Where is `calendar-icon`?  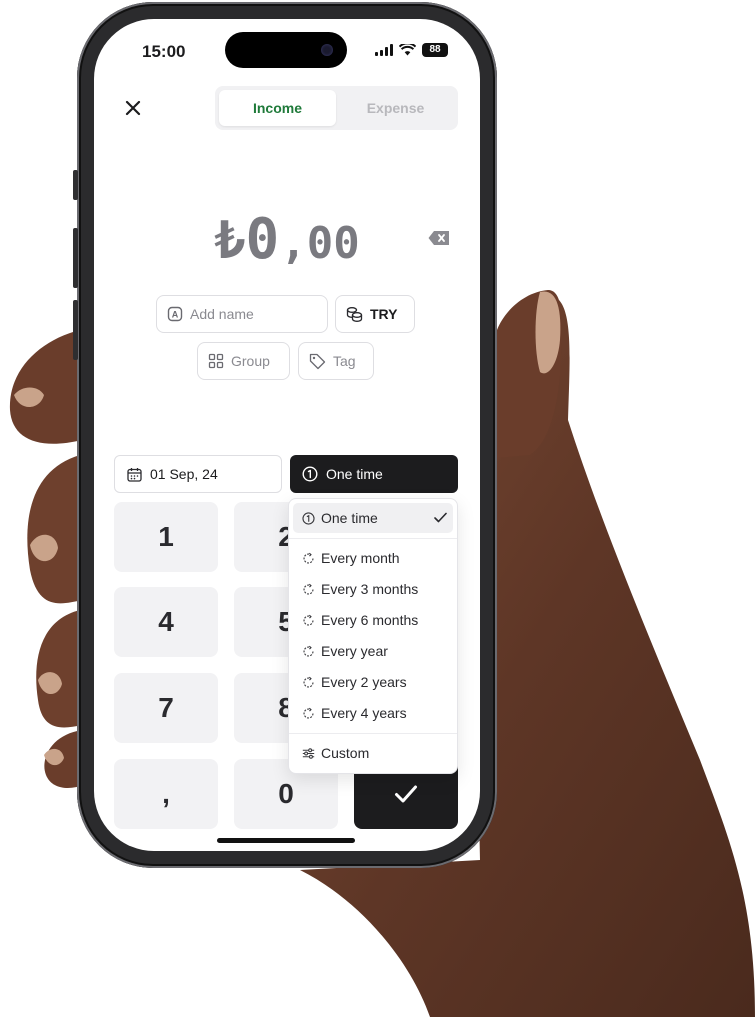
calendar-icon is located at coordinates (134, 474).